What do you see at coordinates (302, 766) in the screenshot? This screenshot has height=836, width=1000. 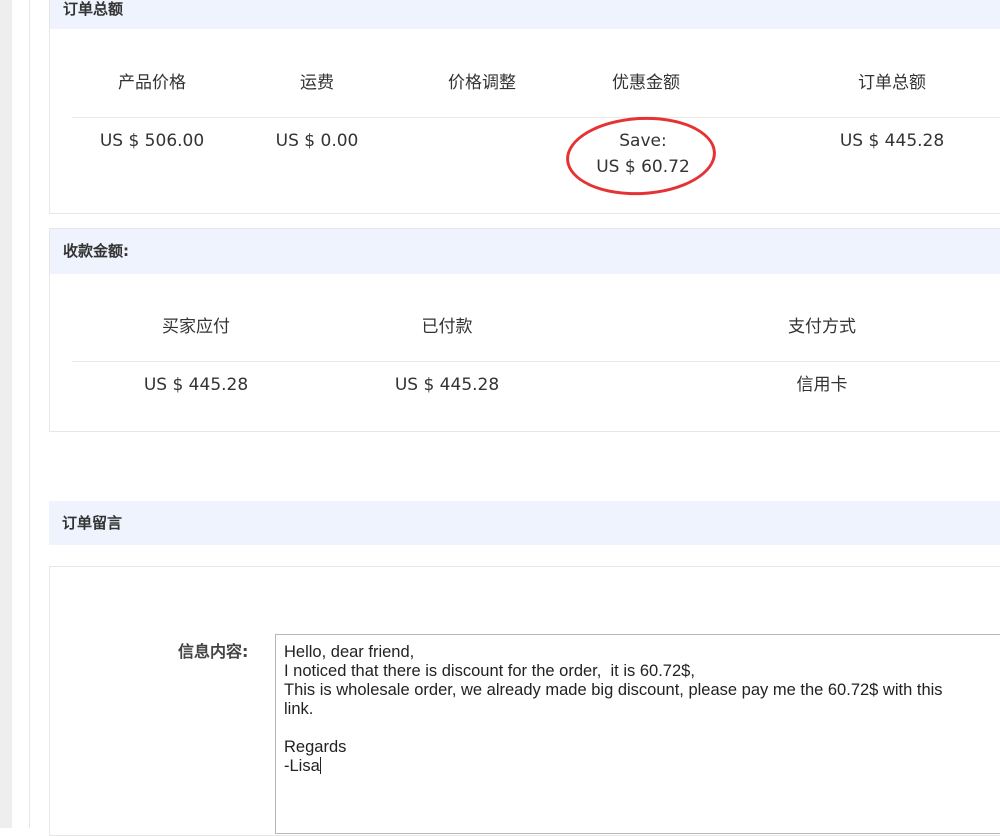 I see `message-line-signature: -Lisa` at bounding box center [302, 766].